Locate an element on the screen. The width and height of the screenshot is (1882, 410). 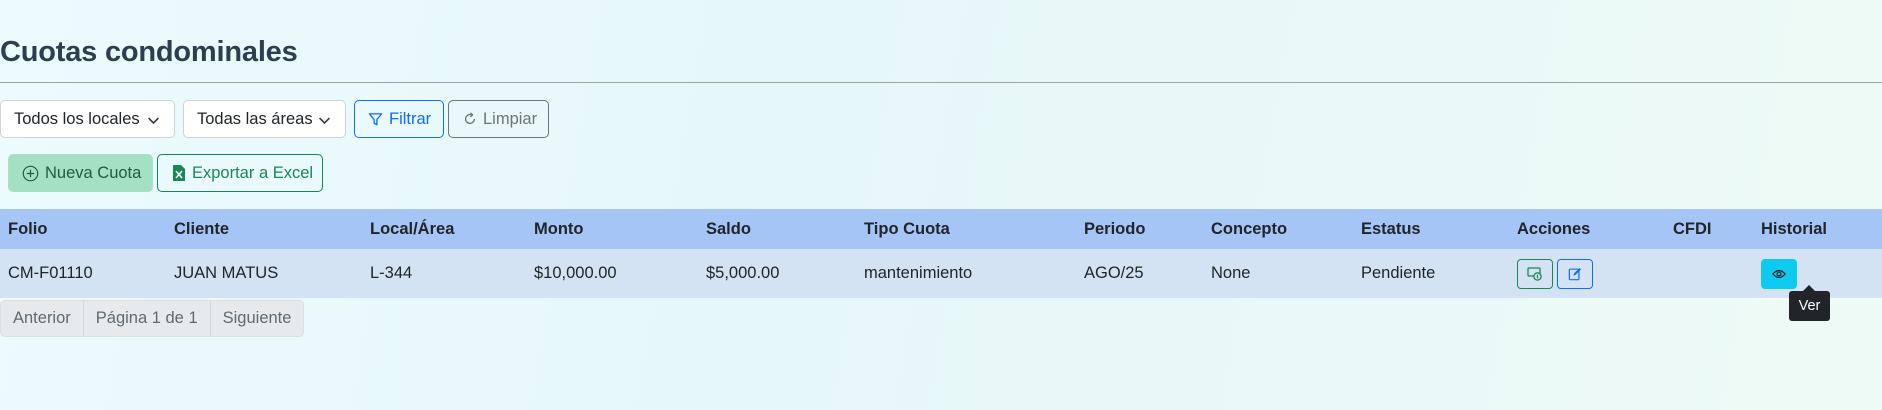
title-divider is located at coordinates (941, 82).